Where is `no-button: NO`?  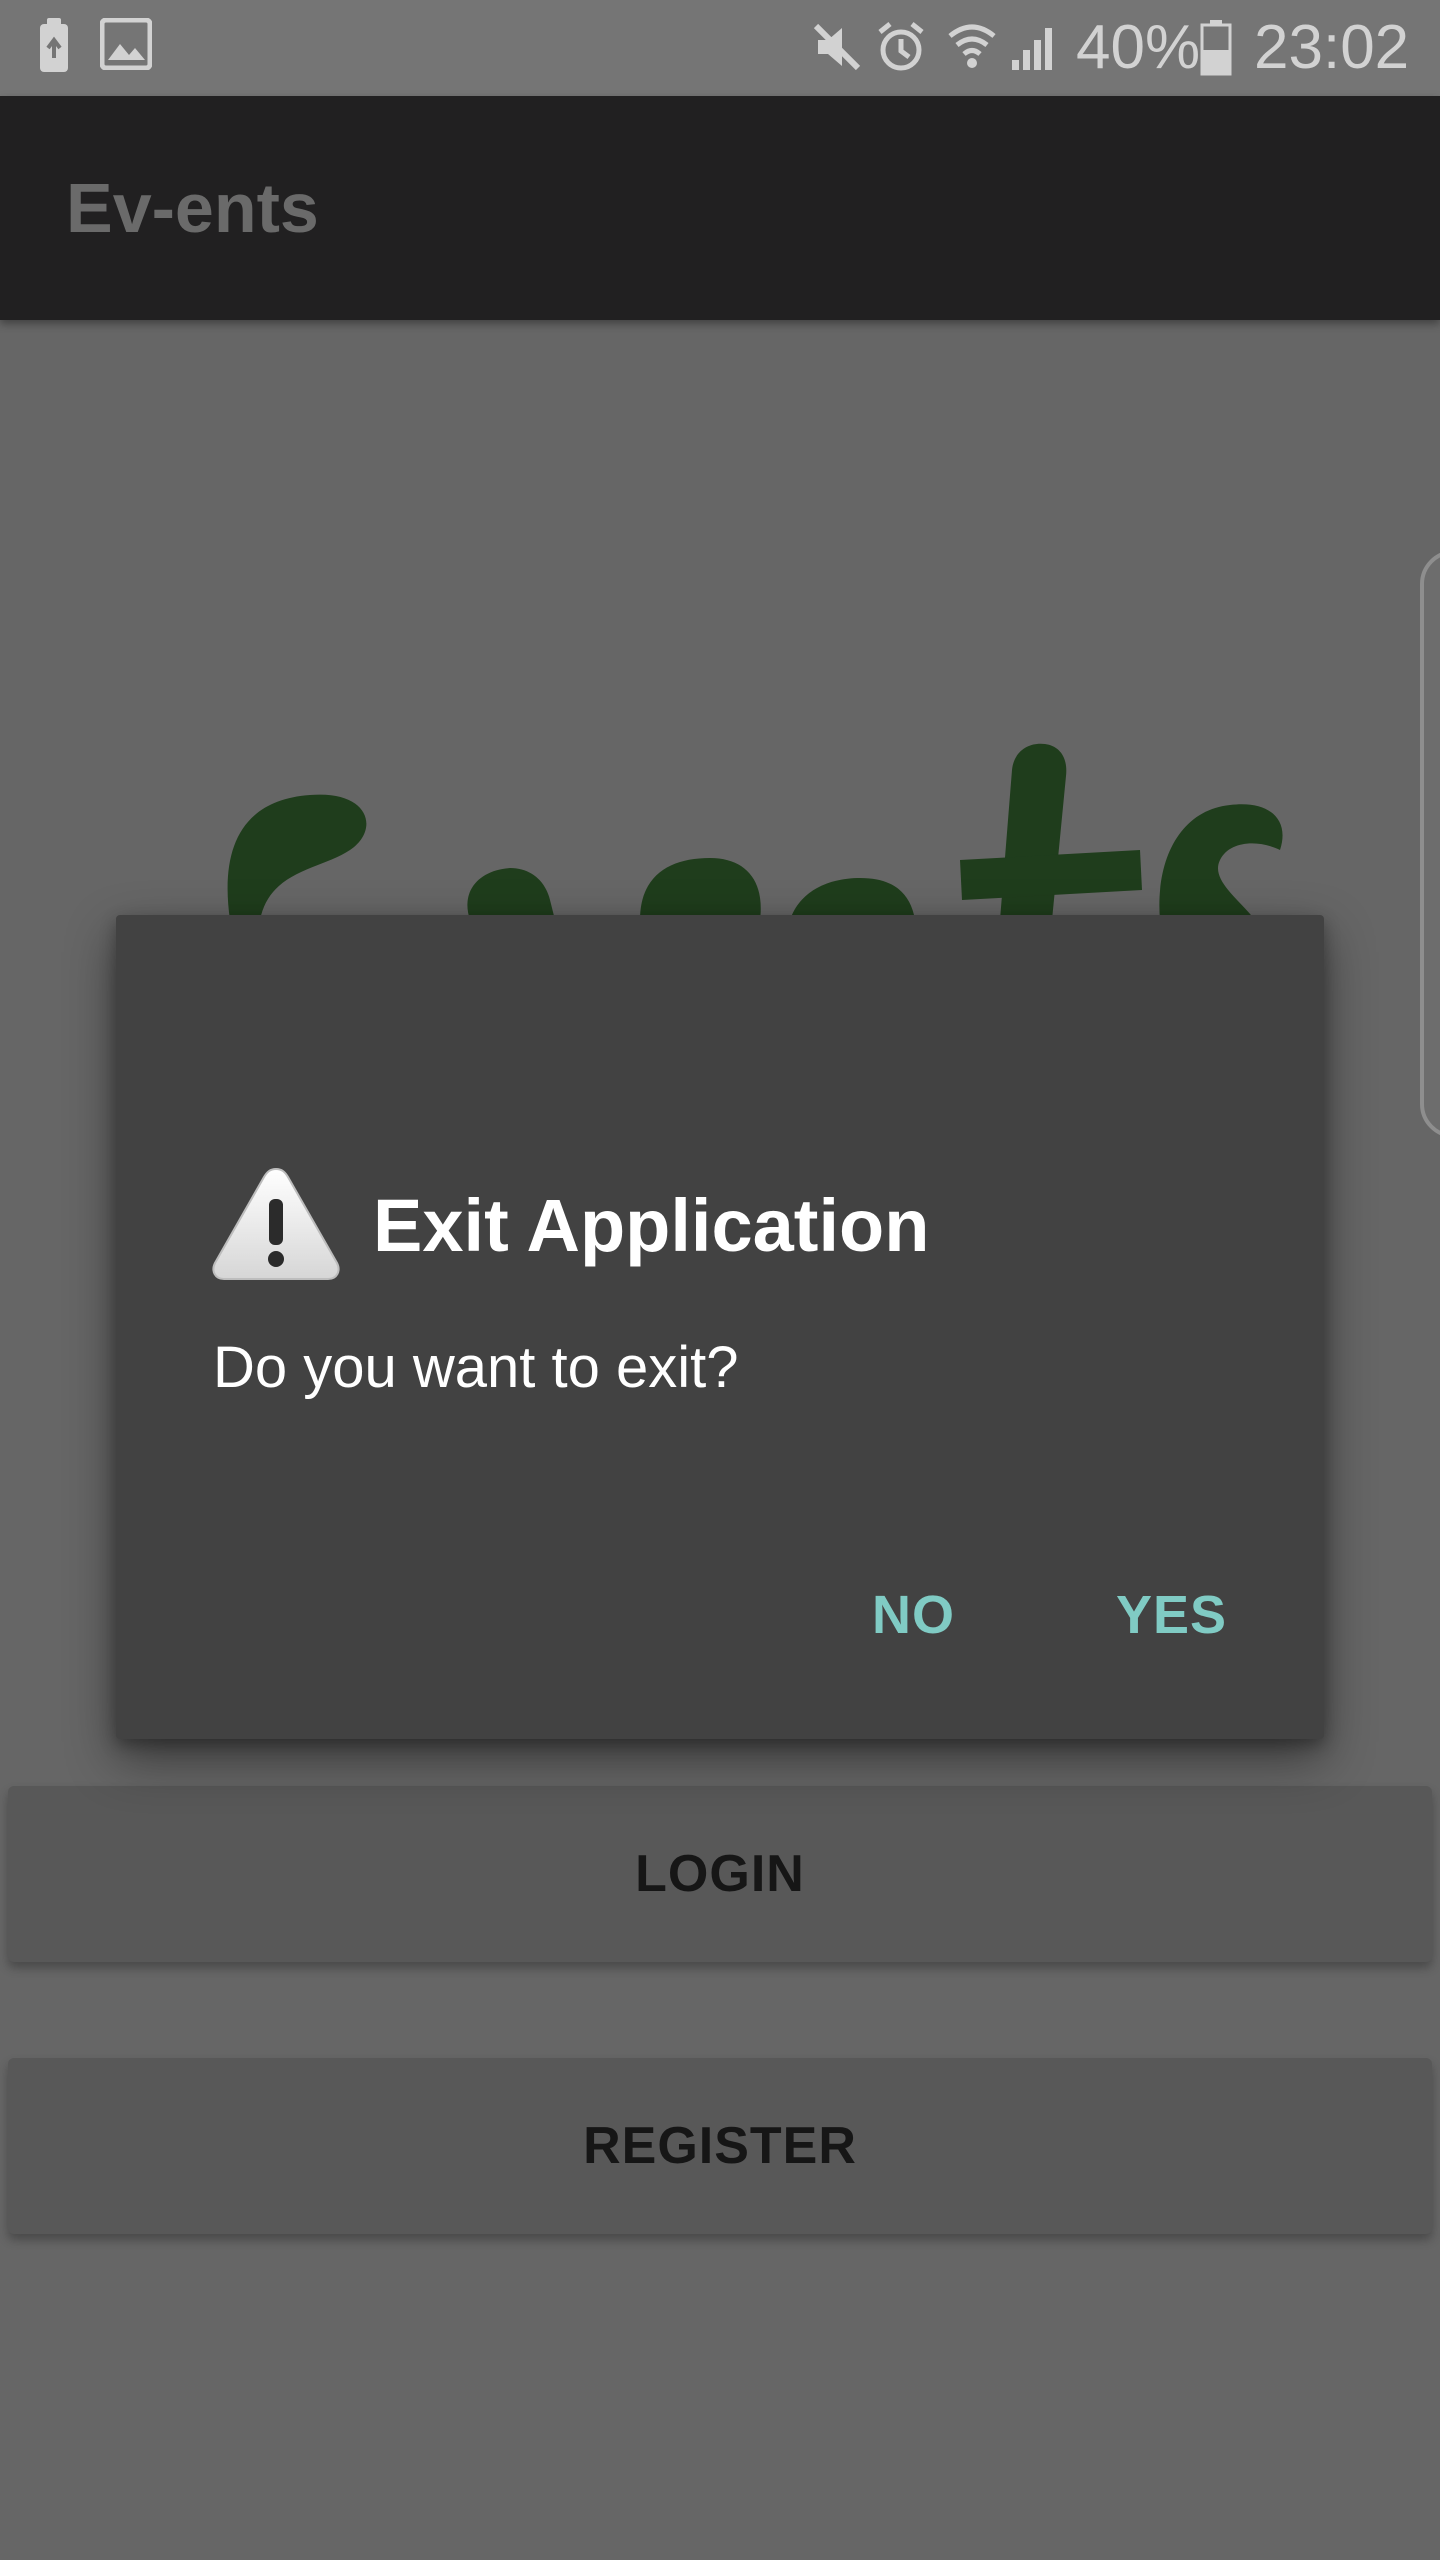
no-button: NO is located at coordinates (913, 1615).